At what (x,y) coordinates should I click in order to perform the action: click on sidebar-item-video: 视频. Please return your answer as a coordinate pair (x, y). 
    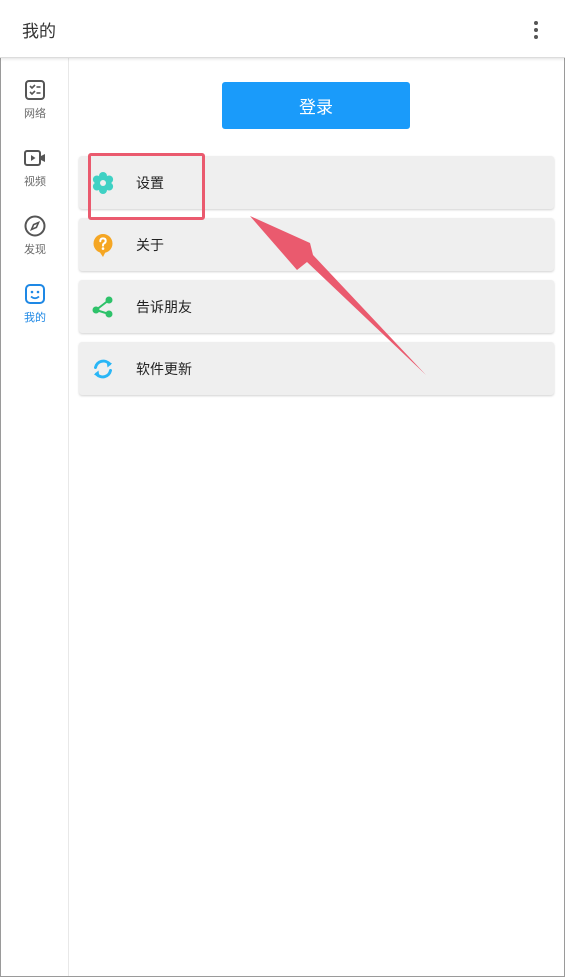
    Looking at the image, I should click on (35, 177).